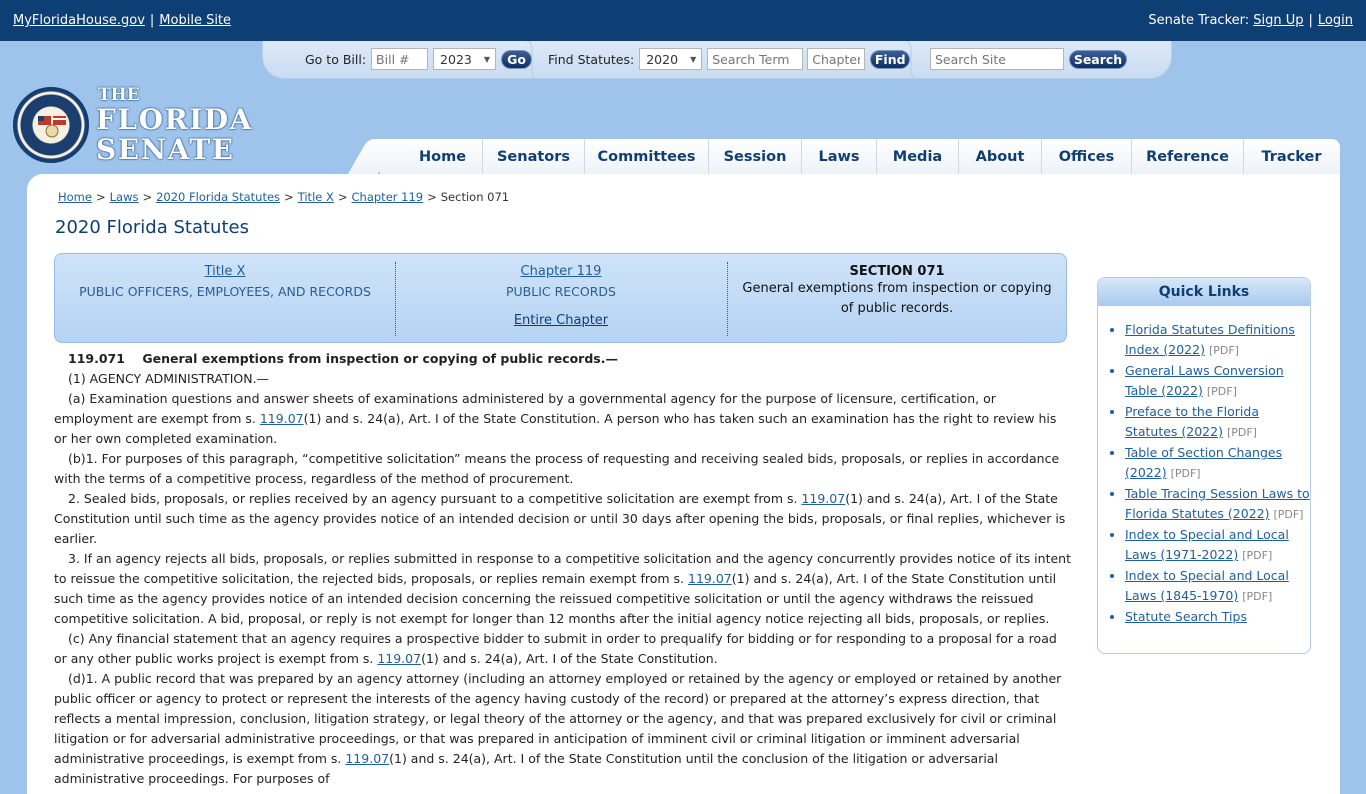  I want to click on breadcrumb-home: Home, so click(75, 197).